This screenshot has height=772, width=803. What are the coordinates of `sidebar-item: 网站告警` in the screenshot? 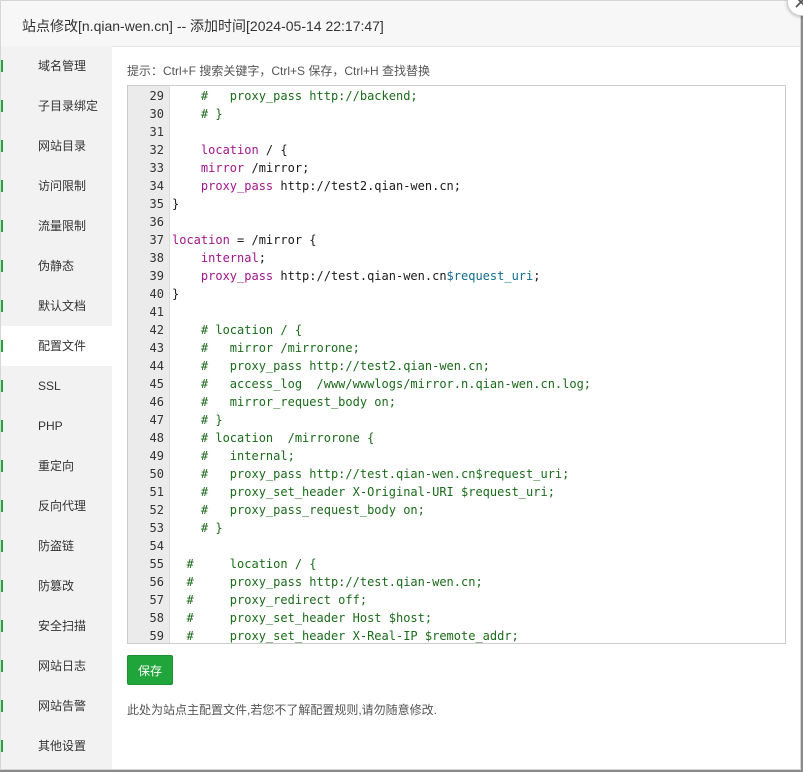 It's located at (56, 706).